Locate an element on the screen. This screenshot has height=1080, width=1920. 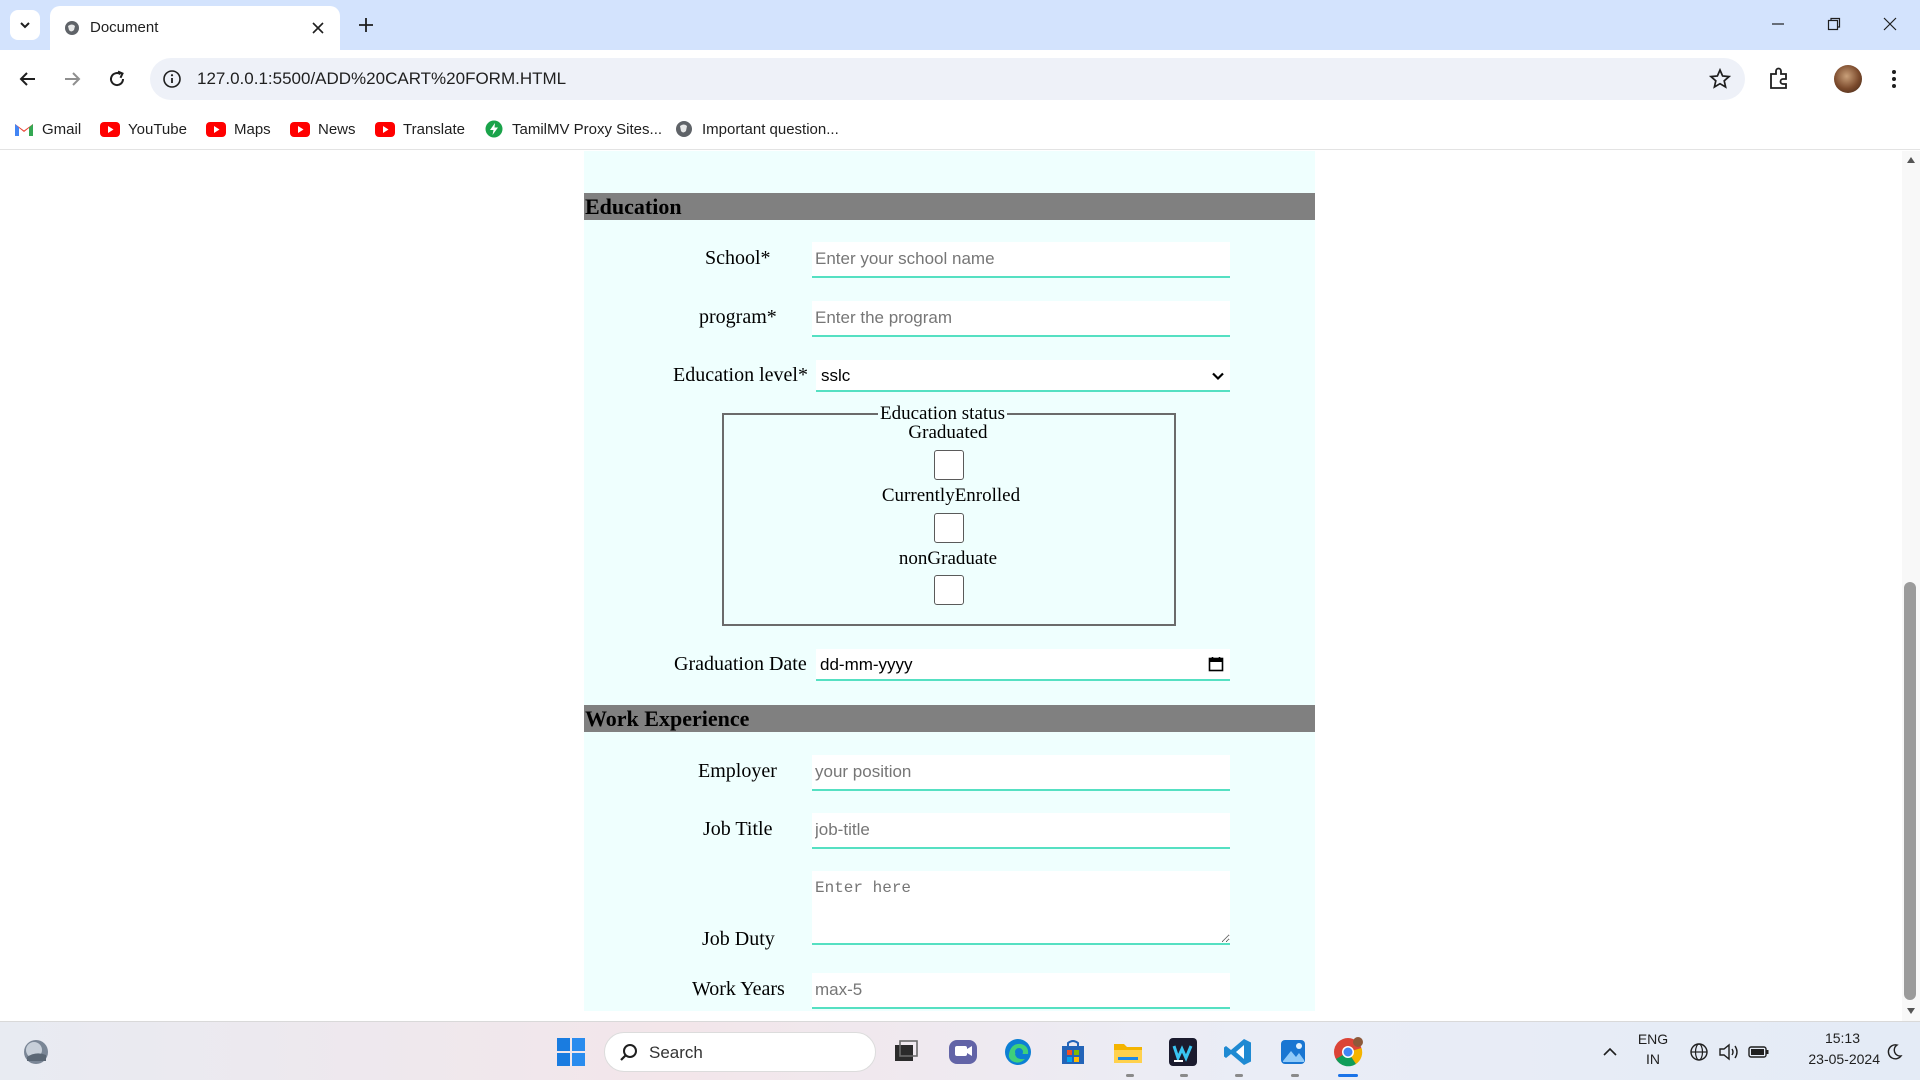
edge-button is located at coordinates (1018, 1052).